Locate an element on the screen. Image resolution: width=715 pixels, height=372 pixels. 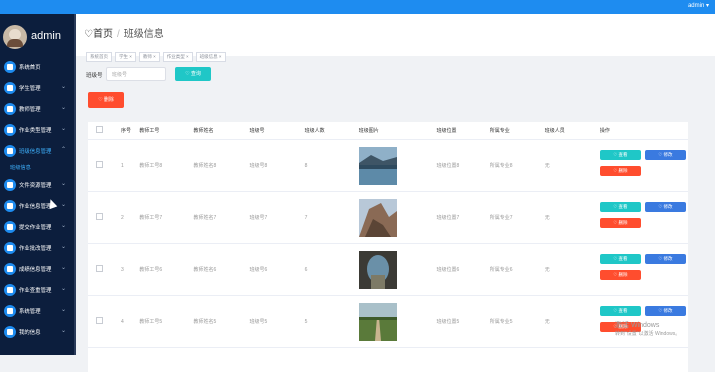
cell-major: 所属专业8 is located at coordinates (516, 165).